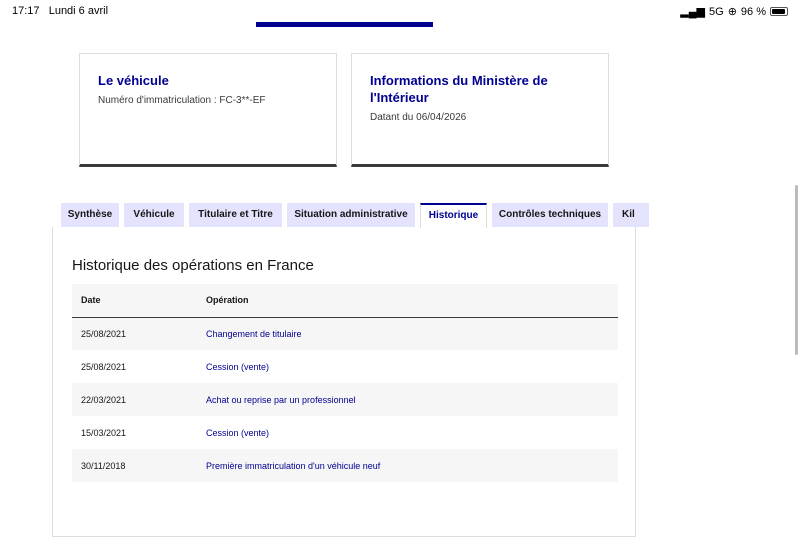  What do you see at coordinates (693, 12) in the screenshot?
I see `signal-icon: ▂▄▆` at bounding box center [693, 12].